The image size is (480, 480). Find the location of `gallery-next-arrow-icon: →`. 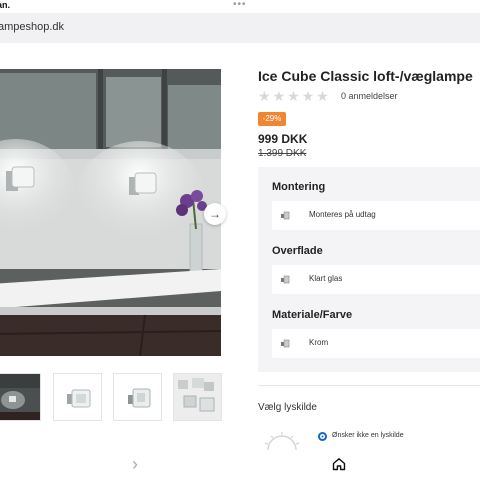

gallery-next-arrow-icon: → is located at coordinates (215, 214).